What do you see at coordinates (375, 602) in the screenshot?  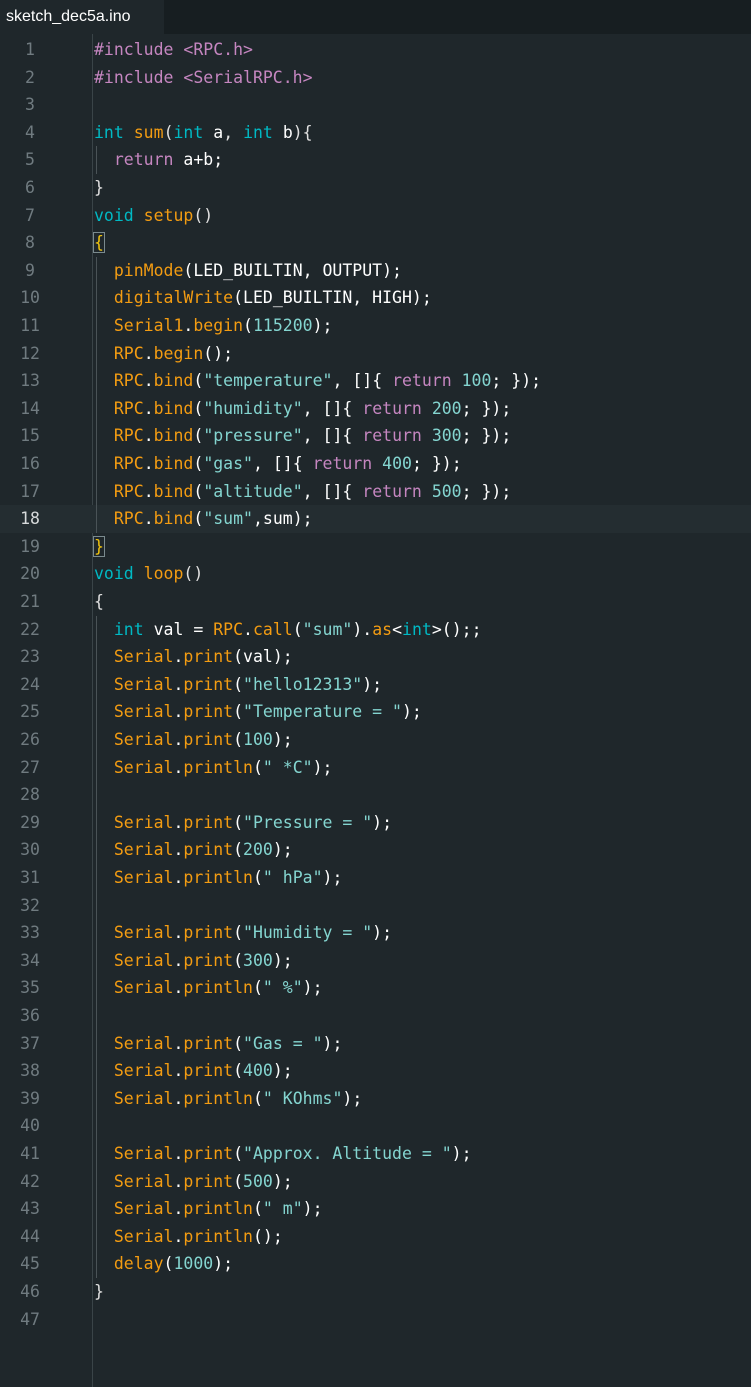 I see `code-line: 21 {` at bounding box center [375, 602].